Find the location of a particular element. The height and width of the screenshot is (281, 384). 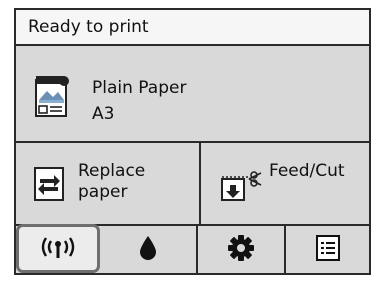

gear-icon is located at coordinates (241, 250).